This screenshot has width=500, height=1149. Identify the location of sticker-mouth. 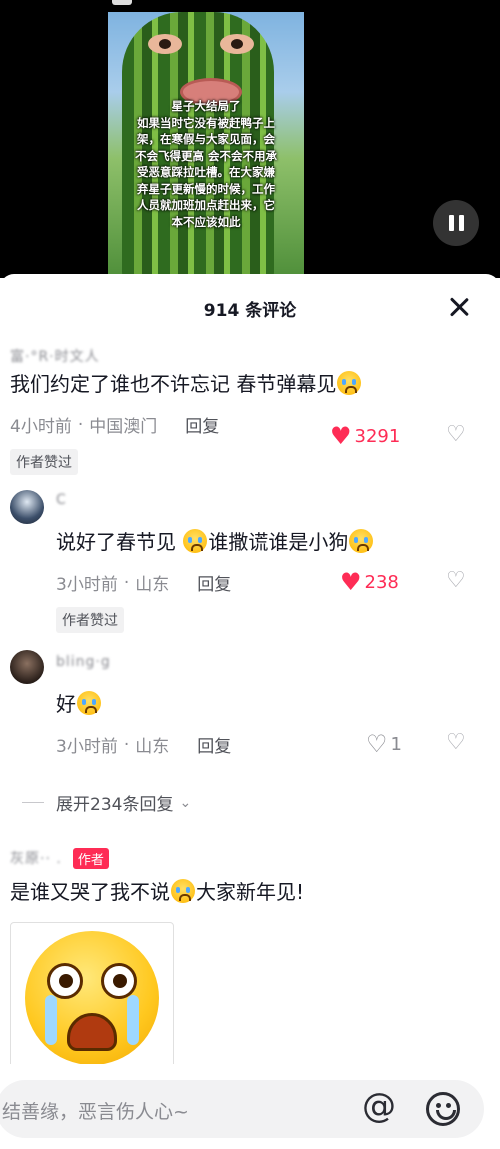
(92, 1032).